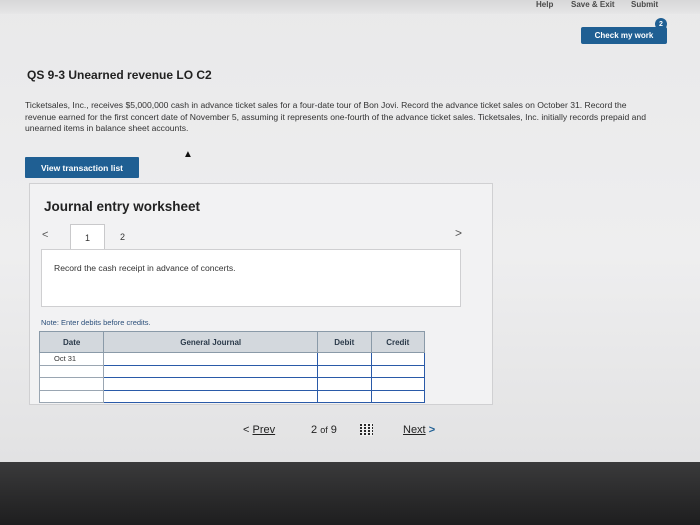 The height and width of the screenshot is (525, 700). I want to click on header-credit: Credit, so click(397, 342).